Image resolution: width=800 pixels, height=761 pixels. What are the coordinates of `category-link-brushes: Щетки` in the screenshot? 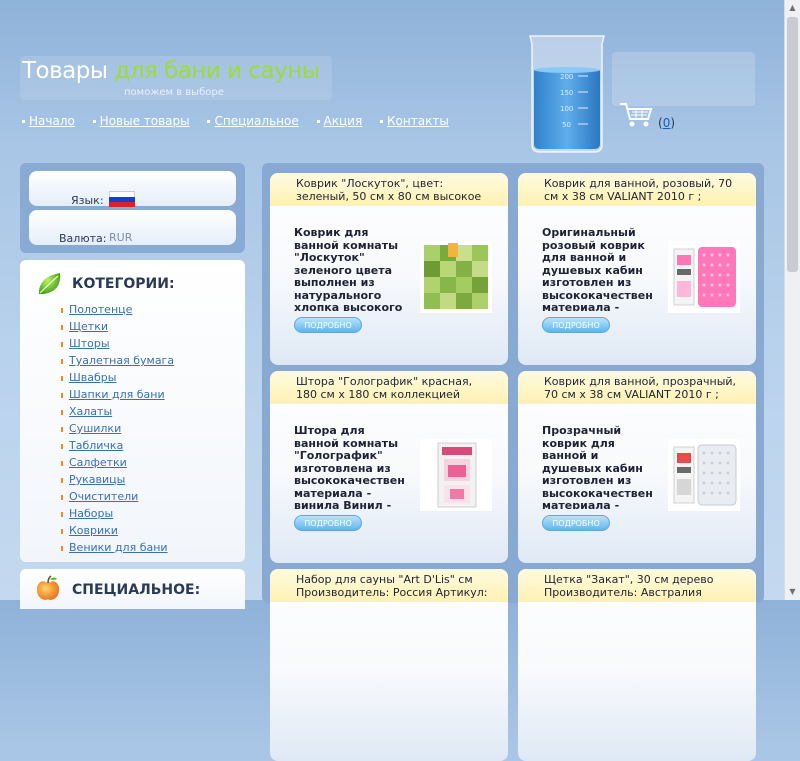 It's located at (88, 326).